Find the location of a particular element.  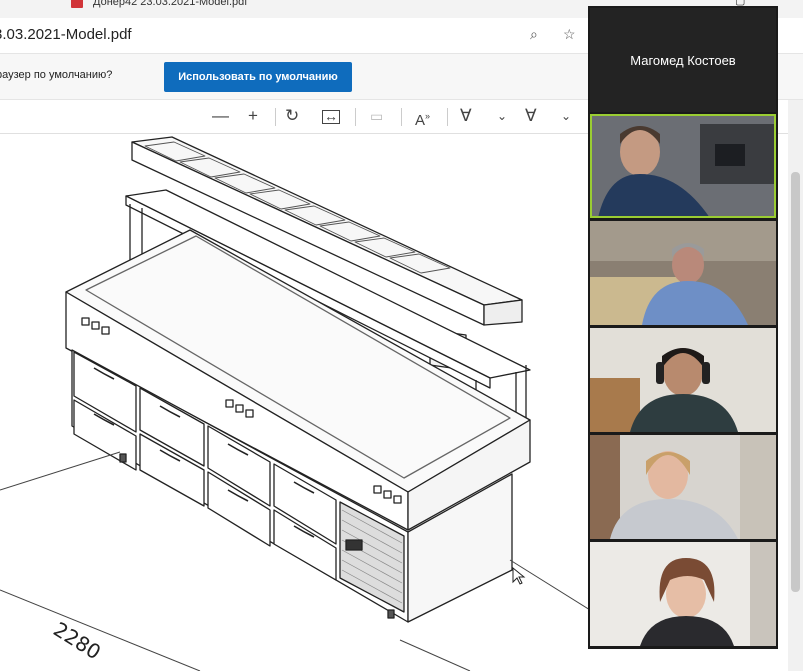

favorite-star-icon: ☆ is located at coordinates (569, 34).